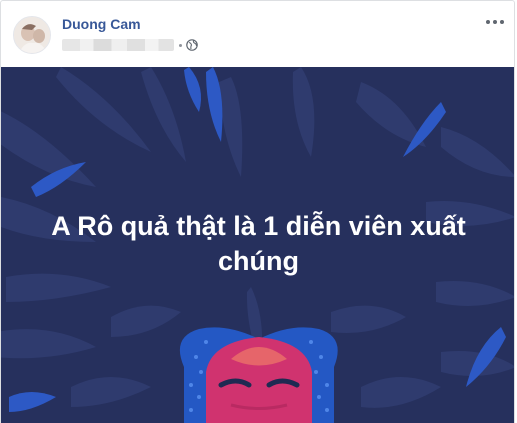  What do you see at coordinates (259, 375) in the screenshot?
I see `mask-illustration` at bounding box center [259, 375].